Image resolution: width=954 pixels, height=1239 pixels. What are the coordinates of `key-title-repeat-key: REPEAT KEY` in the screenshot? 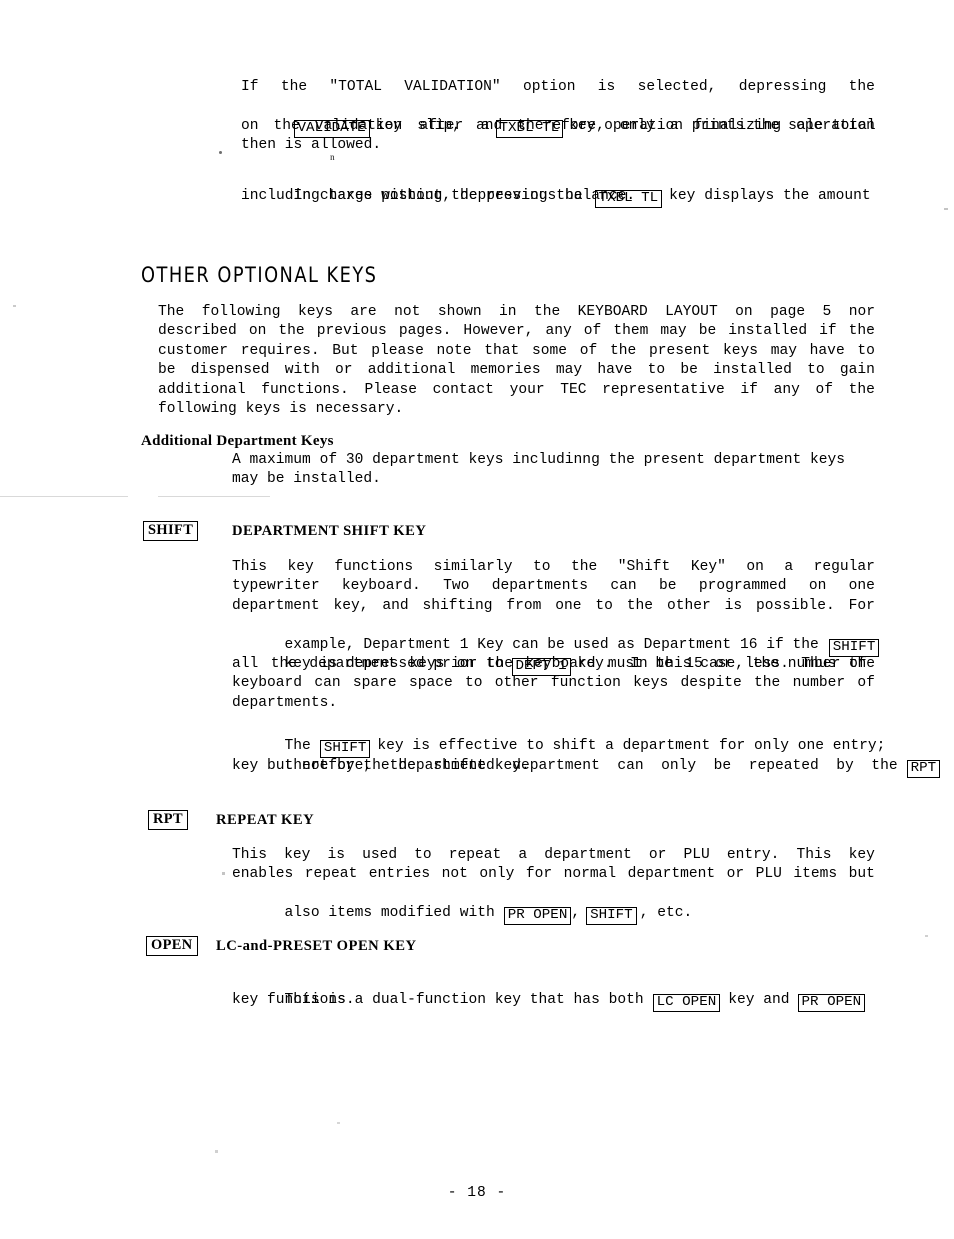 It's located at (265, 820).